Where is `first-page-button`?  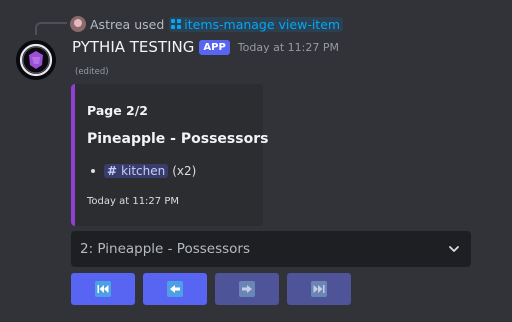
first-page-button is located at coordinates (103, 289).